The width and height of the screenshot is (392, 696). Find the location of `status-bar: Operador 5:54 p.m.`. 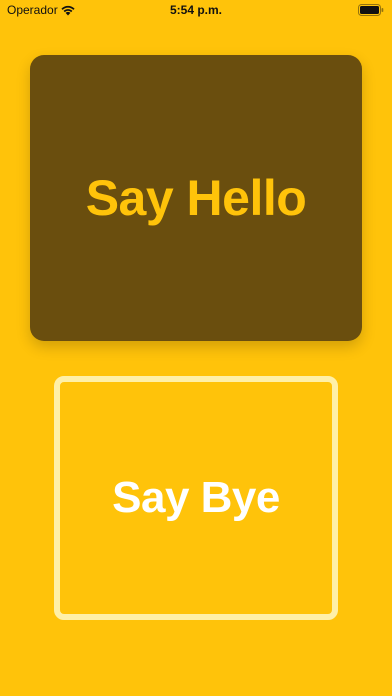

status-bar: Operador 5:54 p.m. is located at coordinates (196, 11).